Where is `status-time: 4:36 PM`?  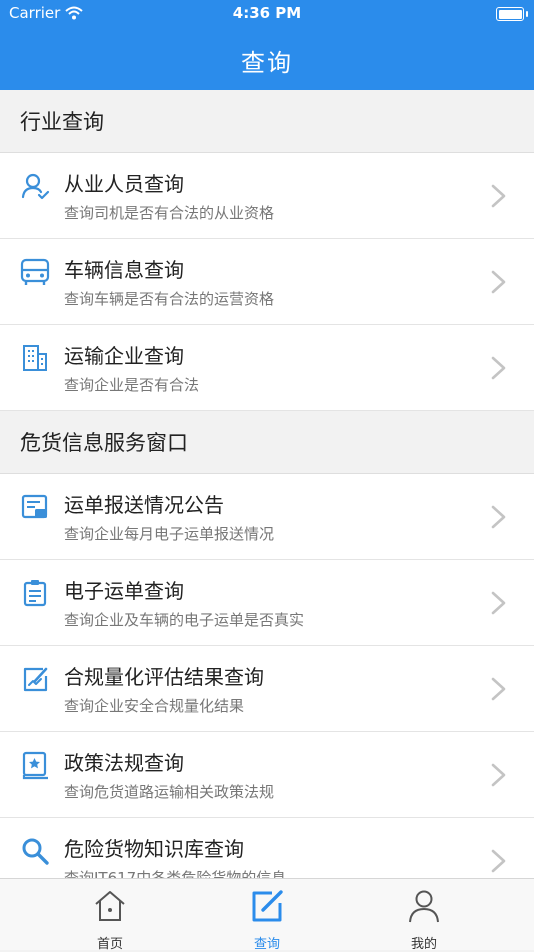 status-time: 4:36 PM is located at coordinates (267, 13).